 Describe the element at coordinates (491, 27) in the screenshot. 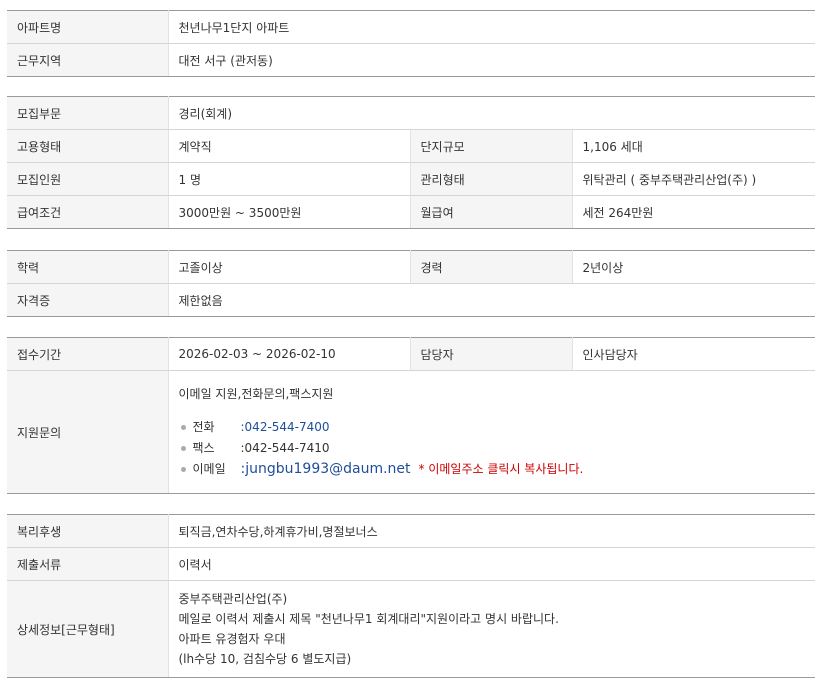

I see `apt-name-value: 천년나무1단지 아파트` at that location.